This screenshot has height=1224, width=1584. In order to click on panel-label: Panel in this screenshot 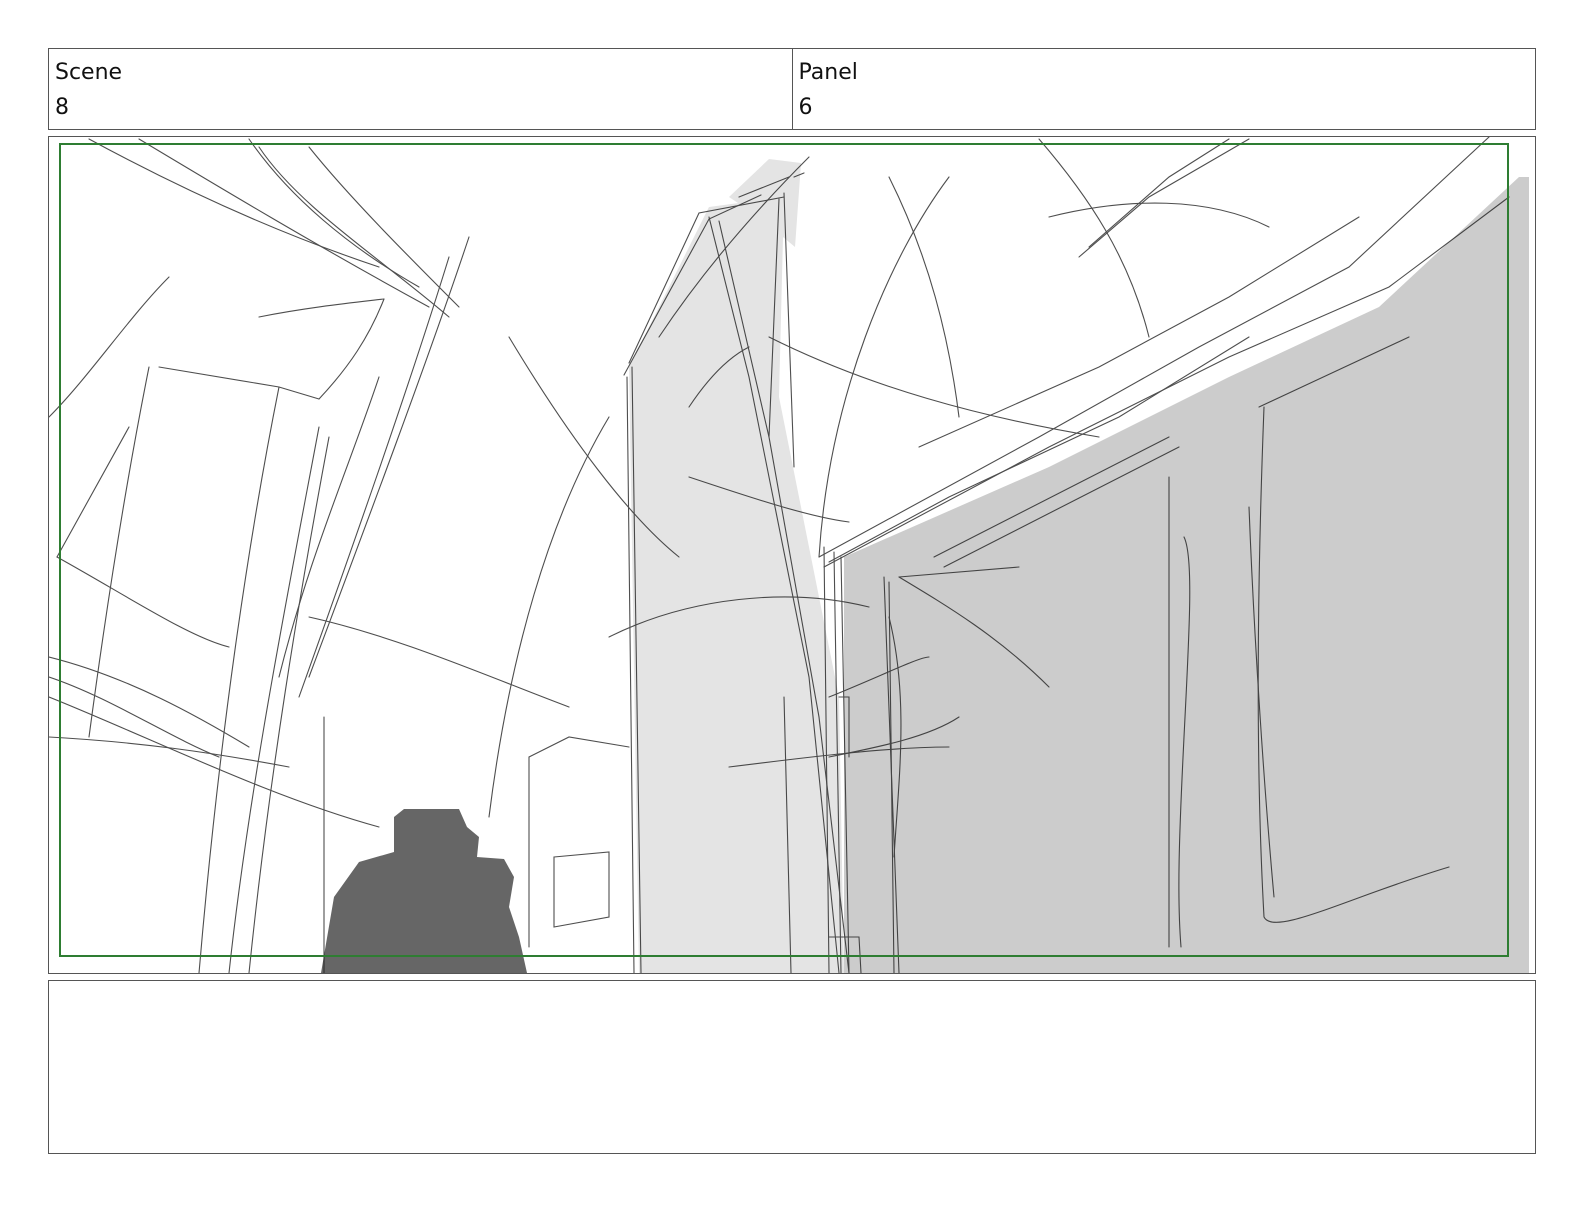, I will do `click(828, 72)`.